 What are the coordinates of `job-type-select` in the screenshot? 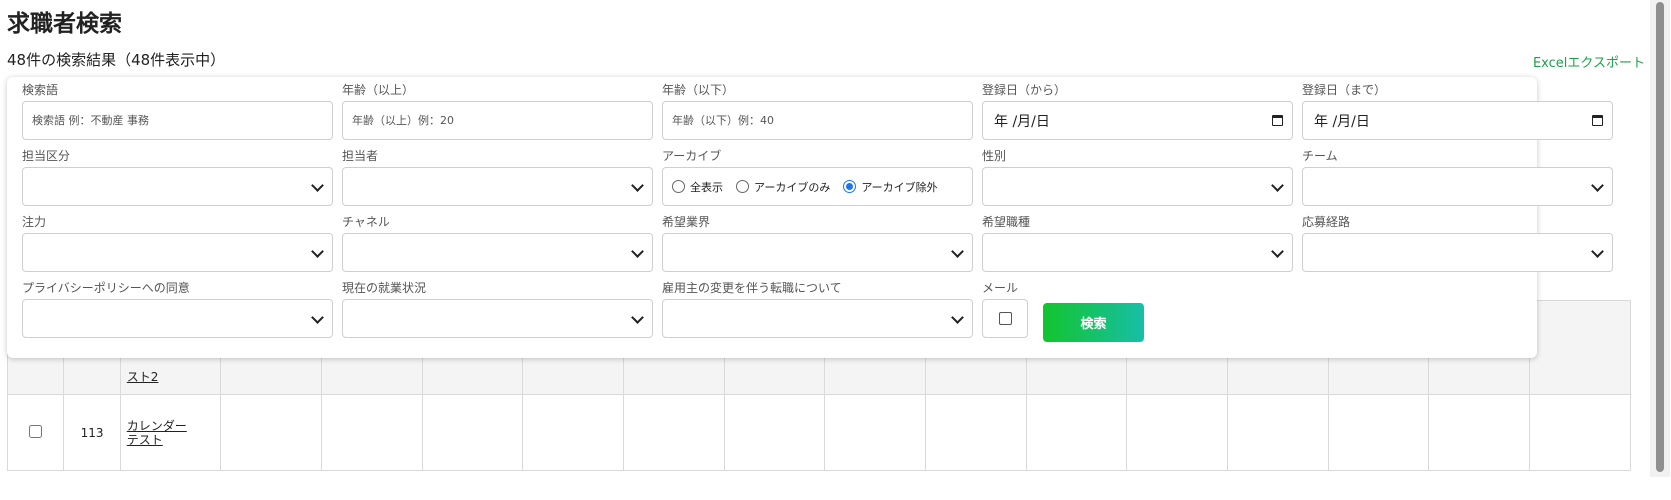 It's located at (1137, 252).